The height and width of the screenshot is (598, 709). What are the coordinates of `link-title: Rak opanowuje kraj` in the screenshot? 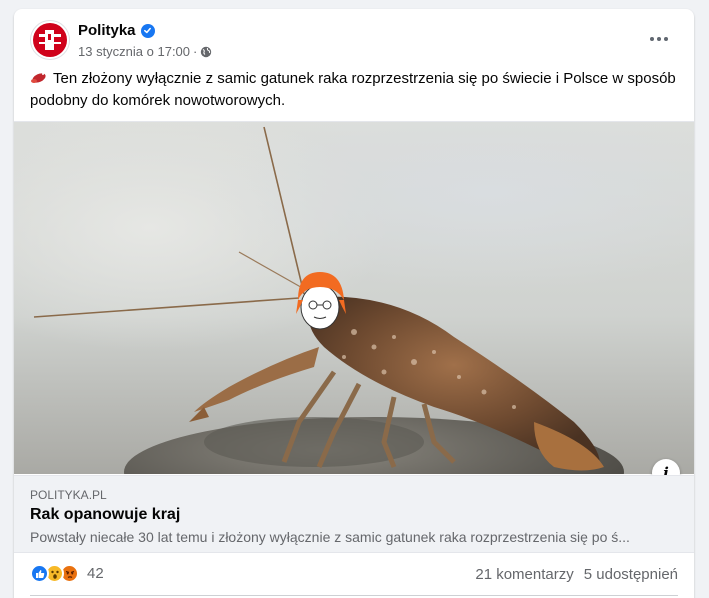 It's located at (105, 515).